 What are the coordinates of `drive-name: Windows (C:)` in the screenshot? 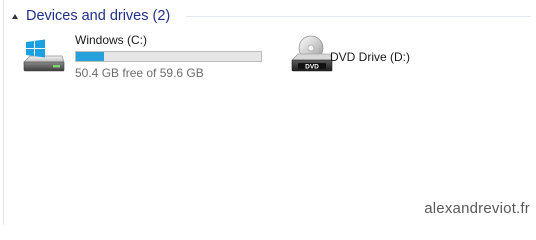 It's located at (111, 40).